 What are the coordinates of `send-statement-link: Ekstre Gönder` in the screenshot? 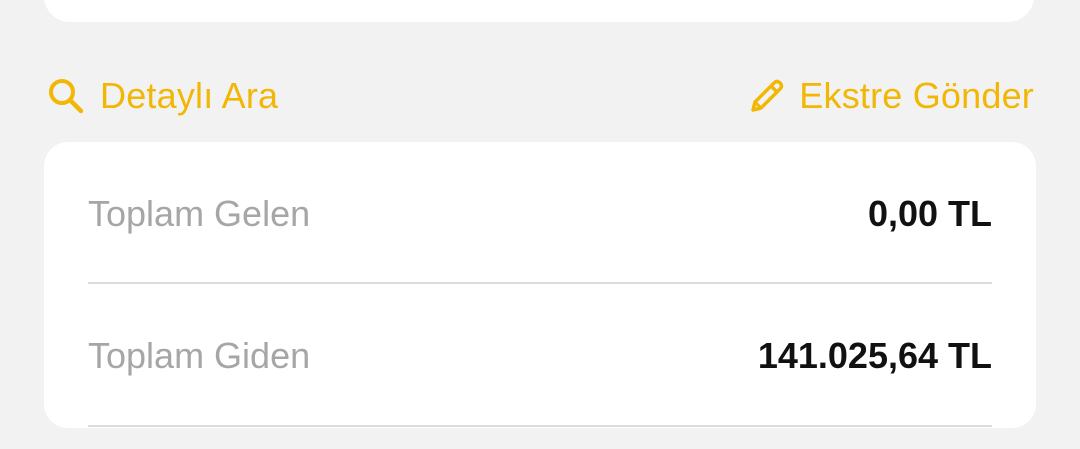 It's located at (889, 96).